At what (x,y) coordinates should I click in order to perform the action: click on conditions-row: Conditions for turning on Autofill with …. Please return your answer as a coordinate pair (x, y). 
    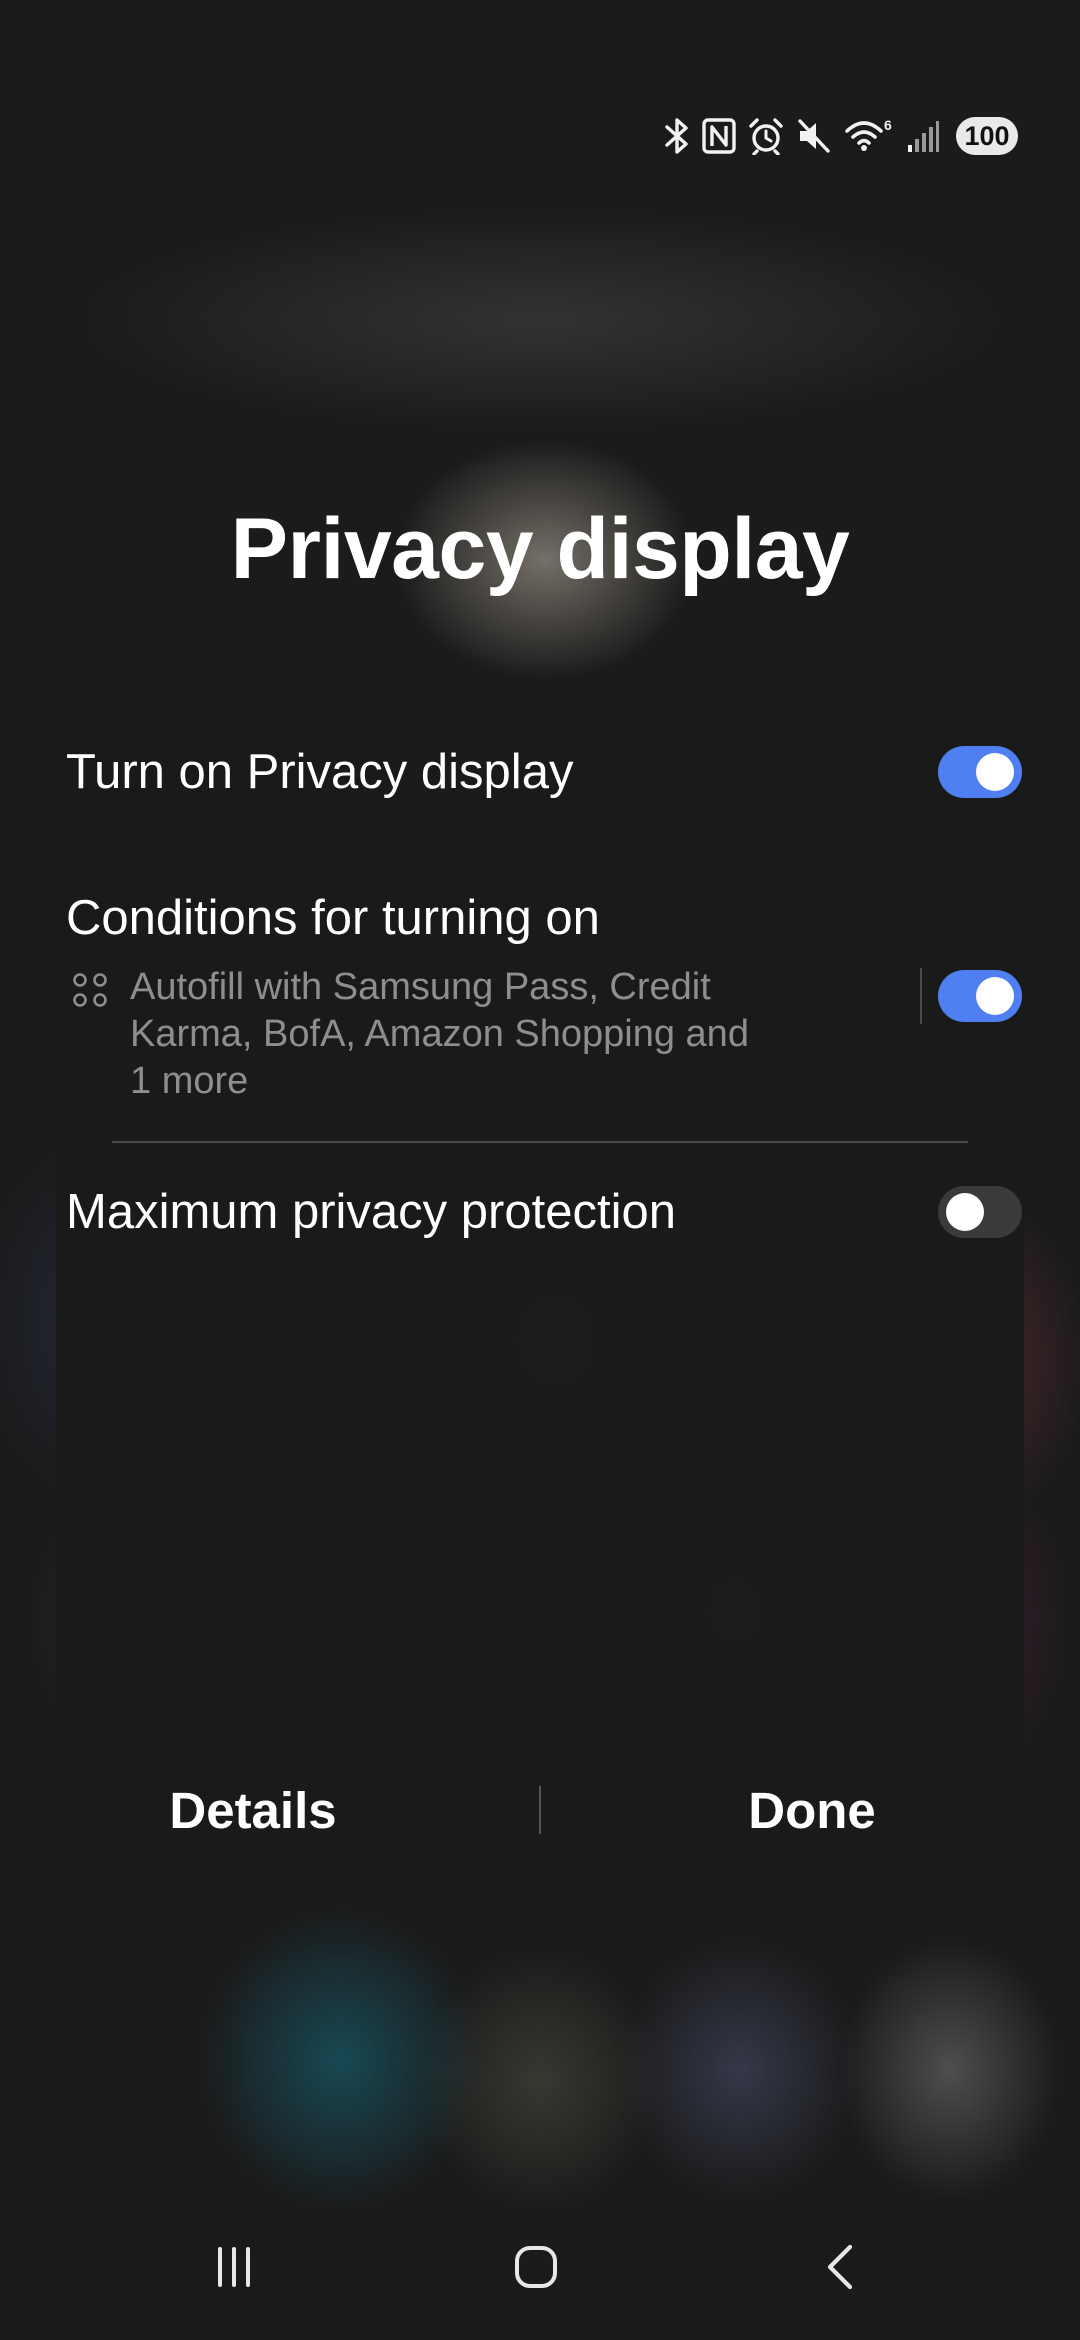
    Looking at the image, I should click on (544, 1000).